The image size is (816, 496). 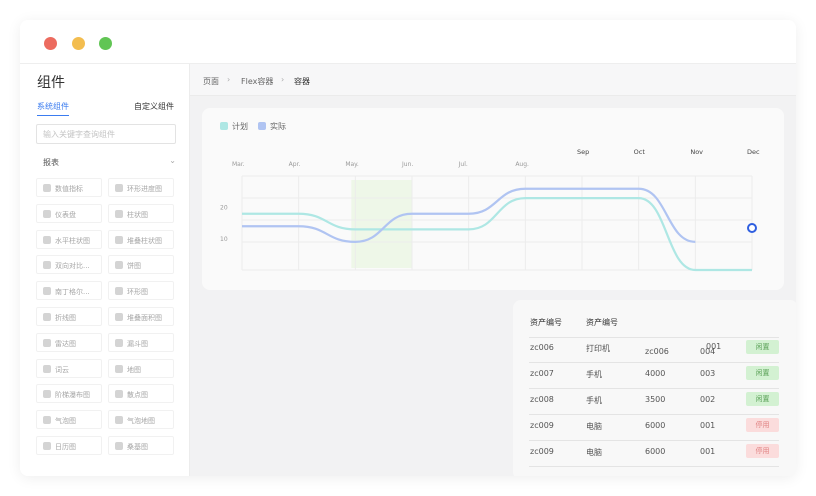 I want to click on component-item: 柱状图, so click(x=141, y=213).